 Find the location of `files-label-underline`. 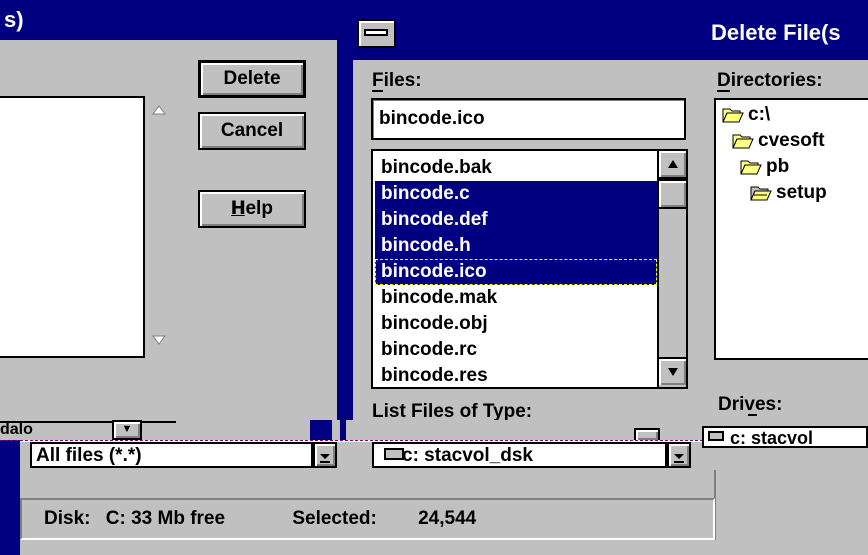

files-label-underline is located at coordinates (377, 91).